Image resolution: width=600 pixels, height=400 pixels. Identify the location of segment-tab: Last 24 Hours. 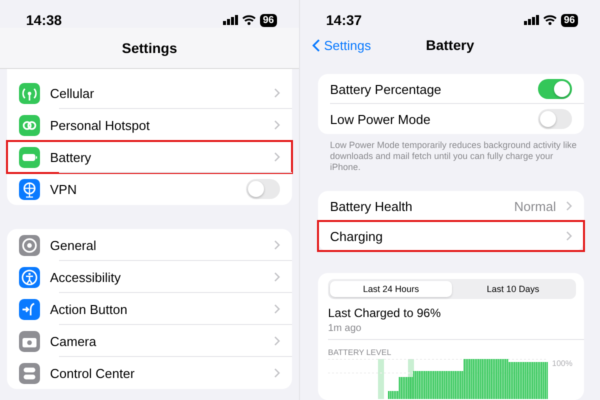
(391, 289).